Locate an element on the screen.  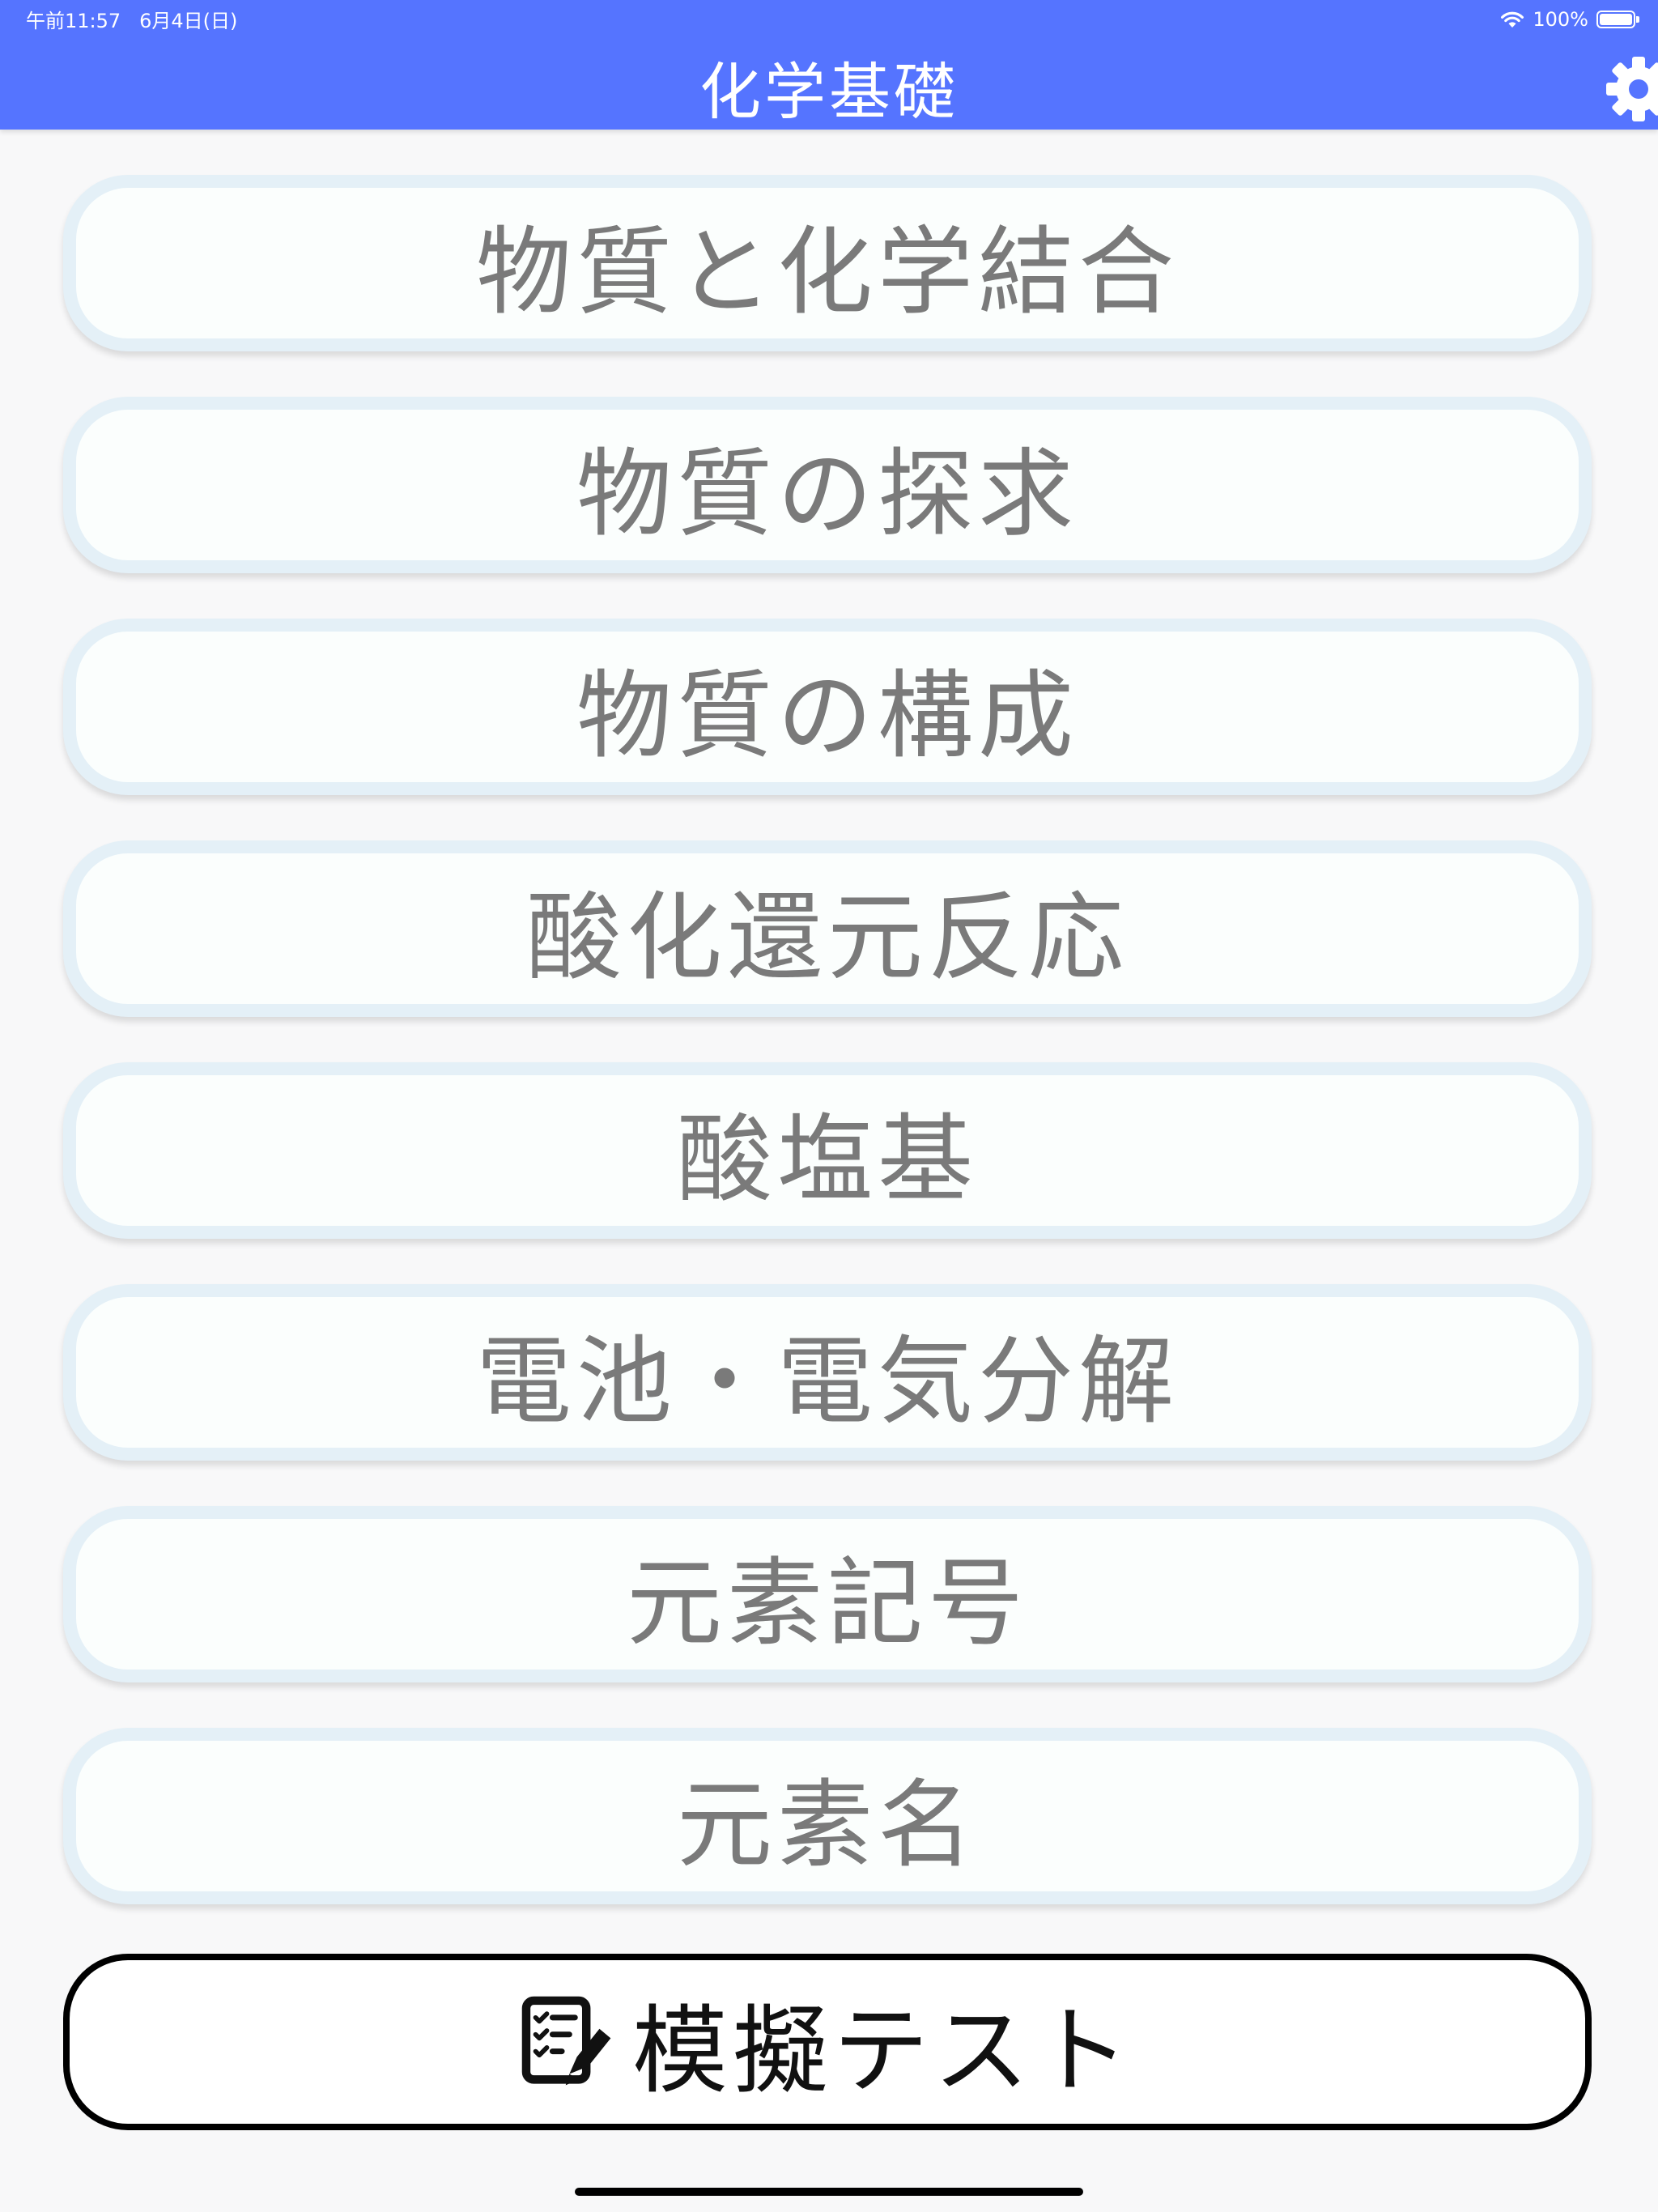
page-title: 化学基礎 is located at coordinates (829, 92).